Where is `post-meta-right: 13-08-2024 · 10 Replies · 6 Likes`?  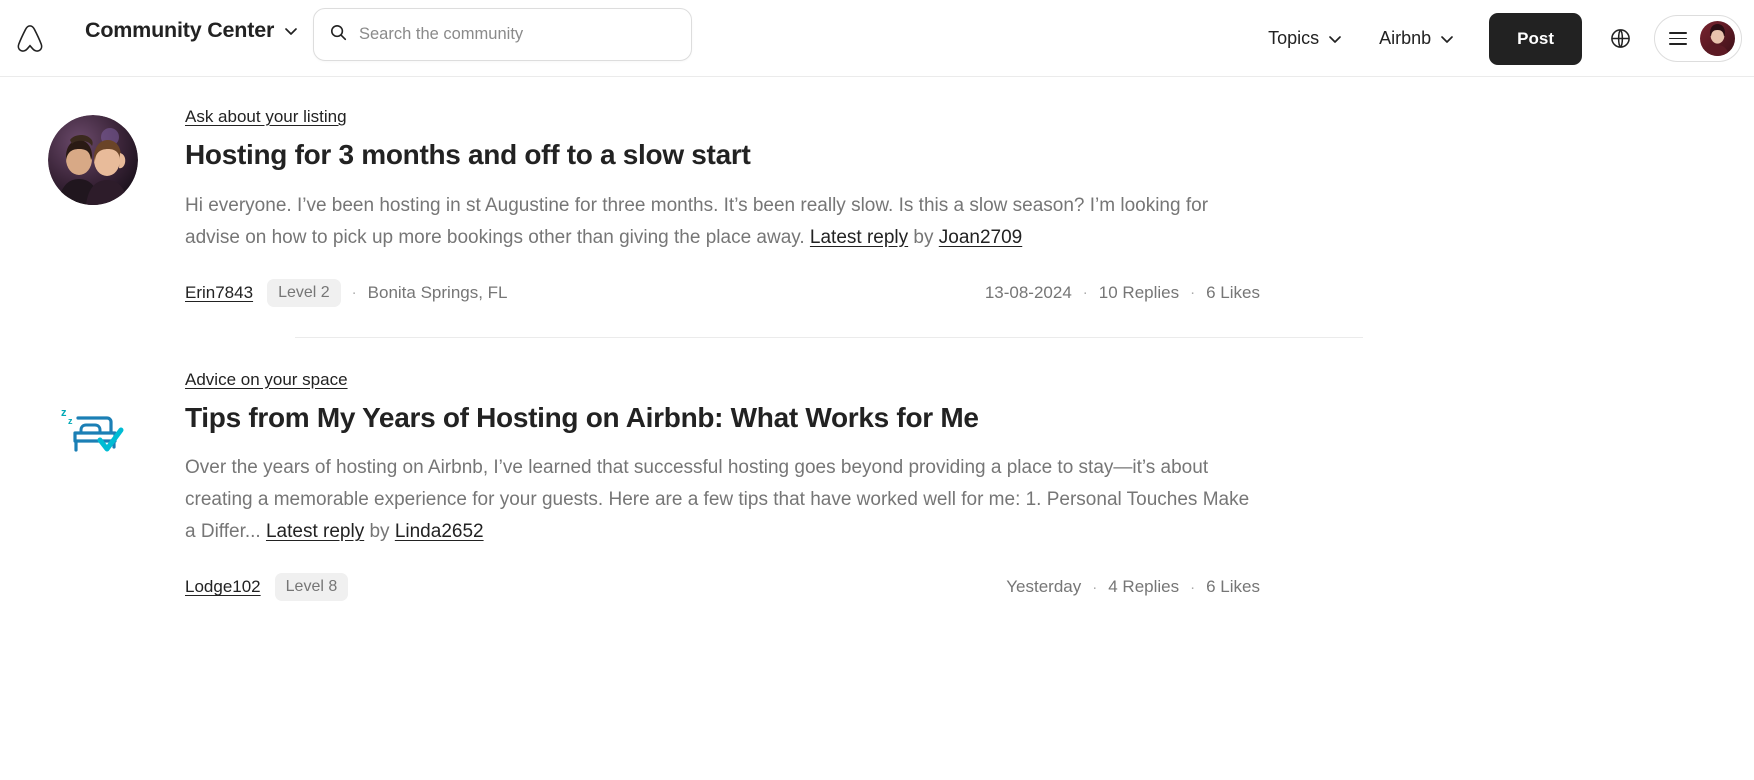
post-meta-right: 13-08-2024 · 10 Replies · 6 Likes is located at coordinates (1122, 293).